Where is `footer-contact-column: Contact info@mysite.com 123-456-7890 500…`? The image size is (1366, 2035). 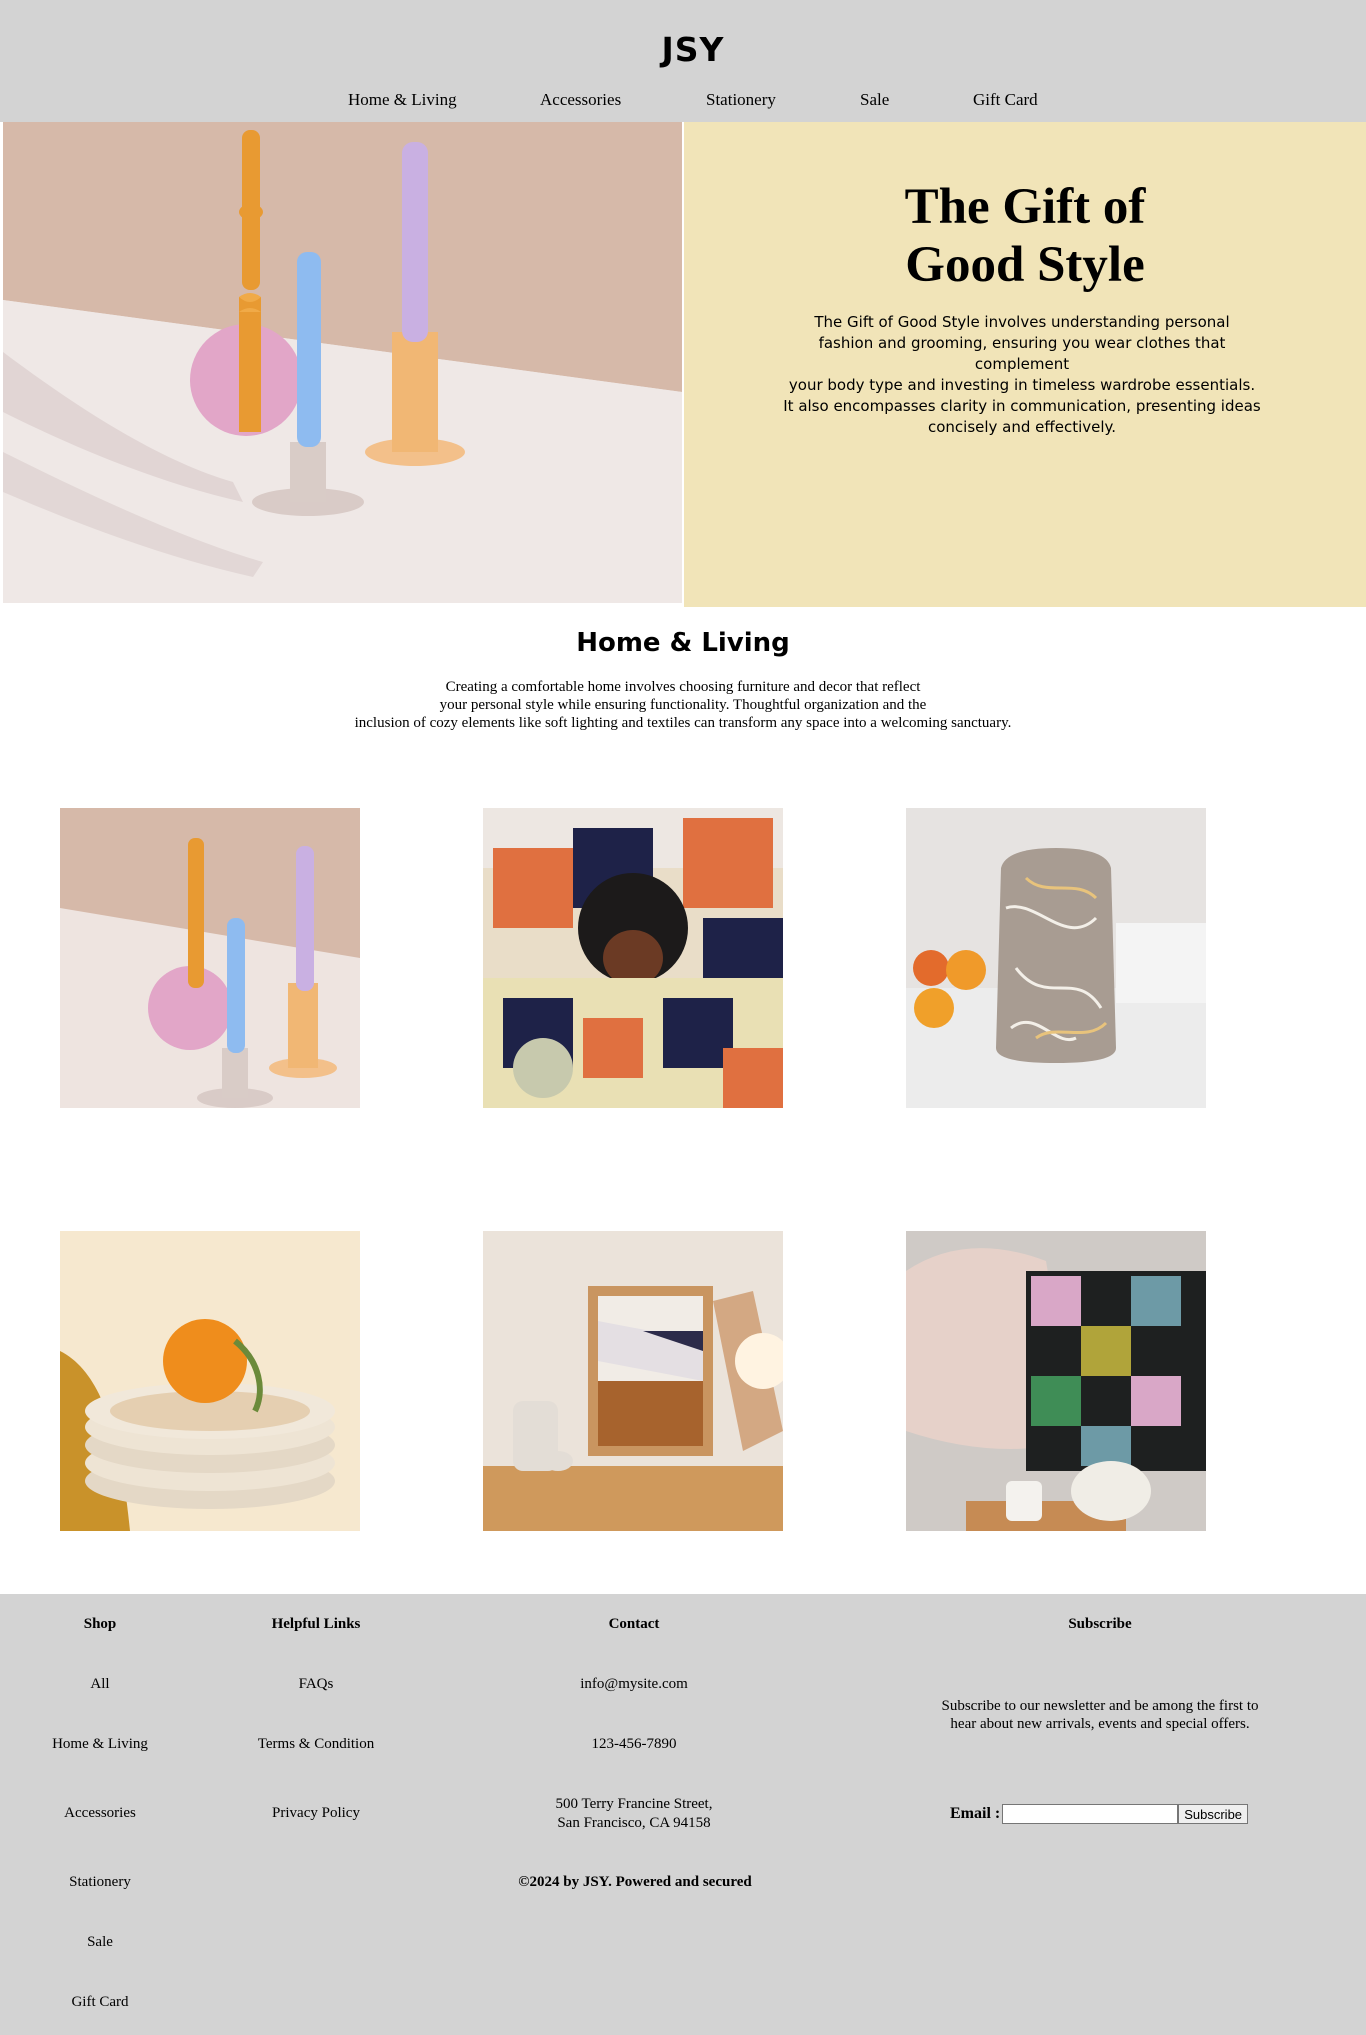
footer-contact-column: Contact info@mysite.com 123-456-7890 500… is located at coordinates (634, 1744).